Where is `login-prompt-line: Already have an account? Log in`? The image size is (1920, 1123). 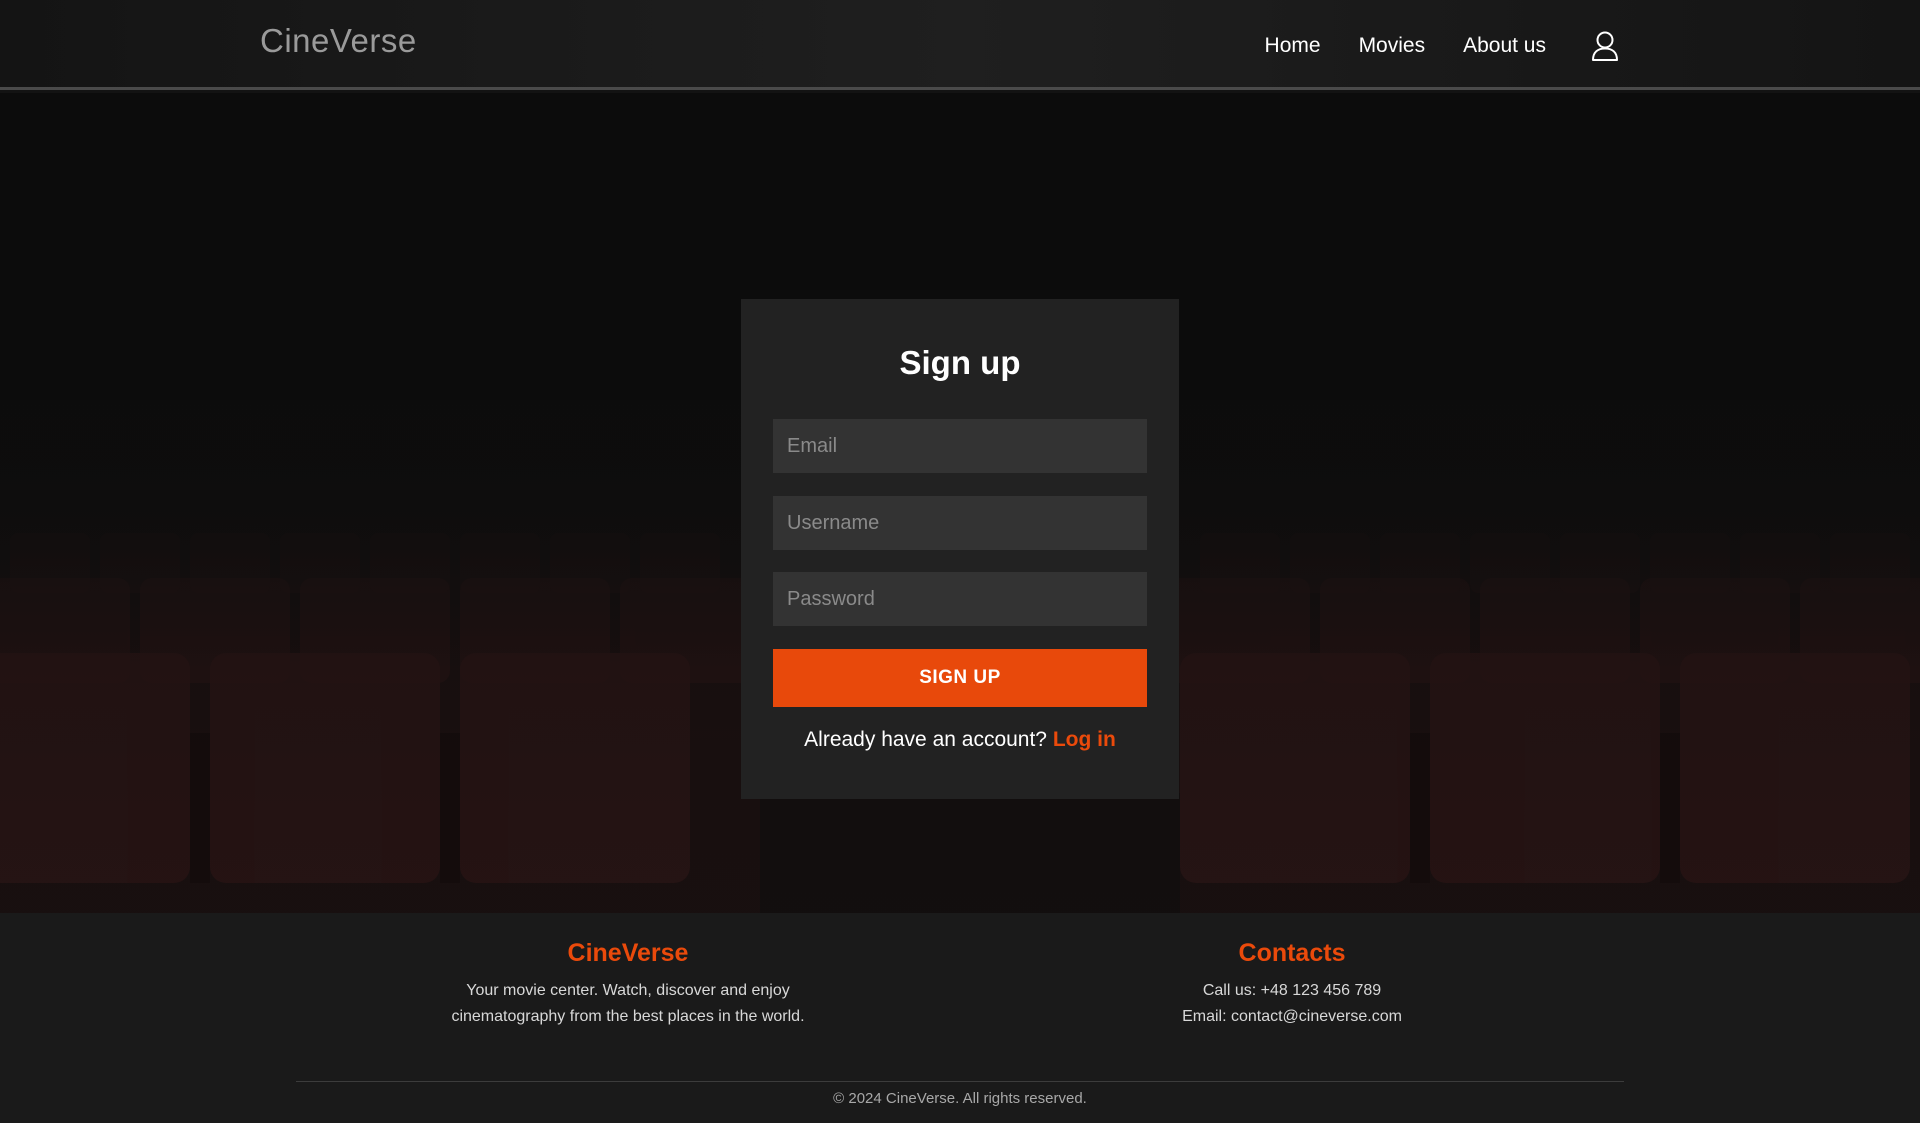 login-prompt-line: Already have an account? Log in is located at coordinates (960, 740).